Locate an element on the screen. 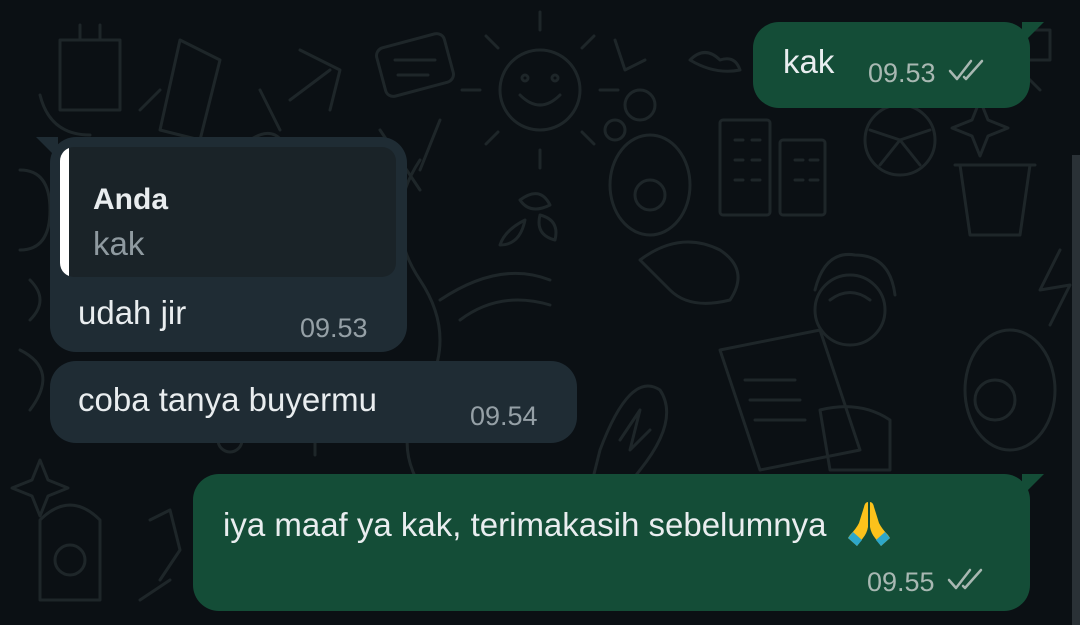  message-text-row: iya maaf ya kak, terimakasih sebelumnya is located at coordinates (556, 527).